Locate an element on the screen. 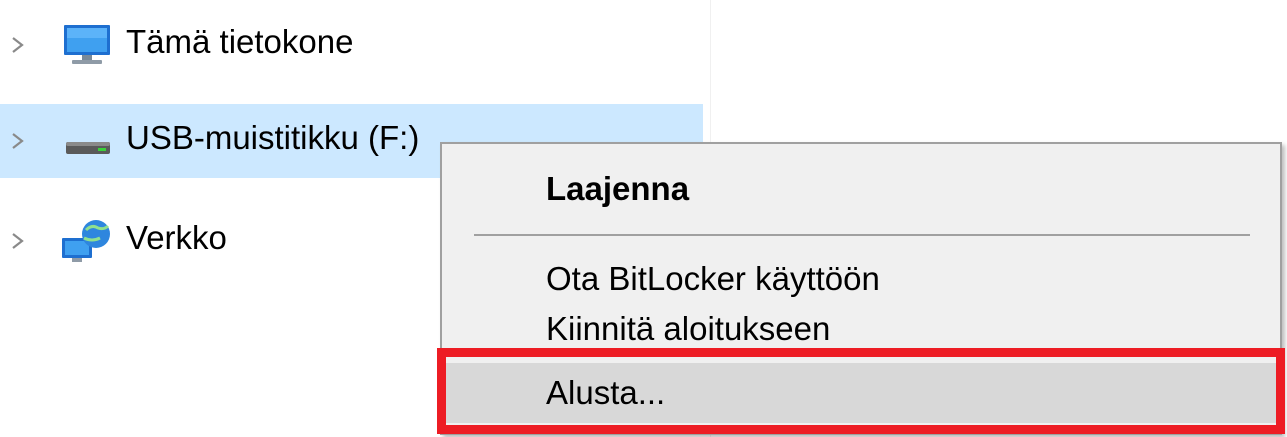 The height and width of the screenshot is (437, 1287). tree-item-label: Tämä tietokone is located at coordinates (240, 41).